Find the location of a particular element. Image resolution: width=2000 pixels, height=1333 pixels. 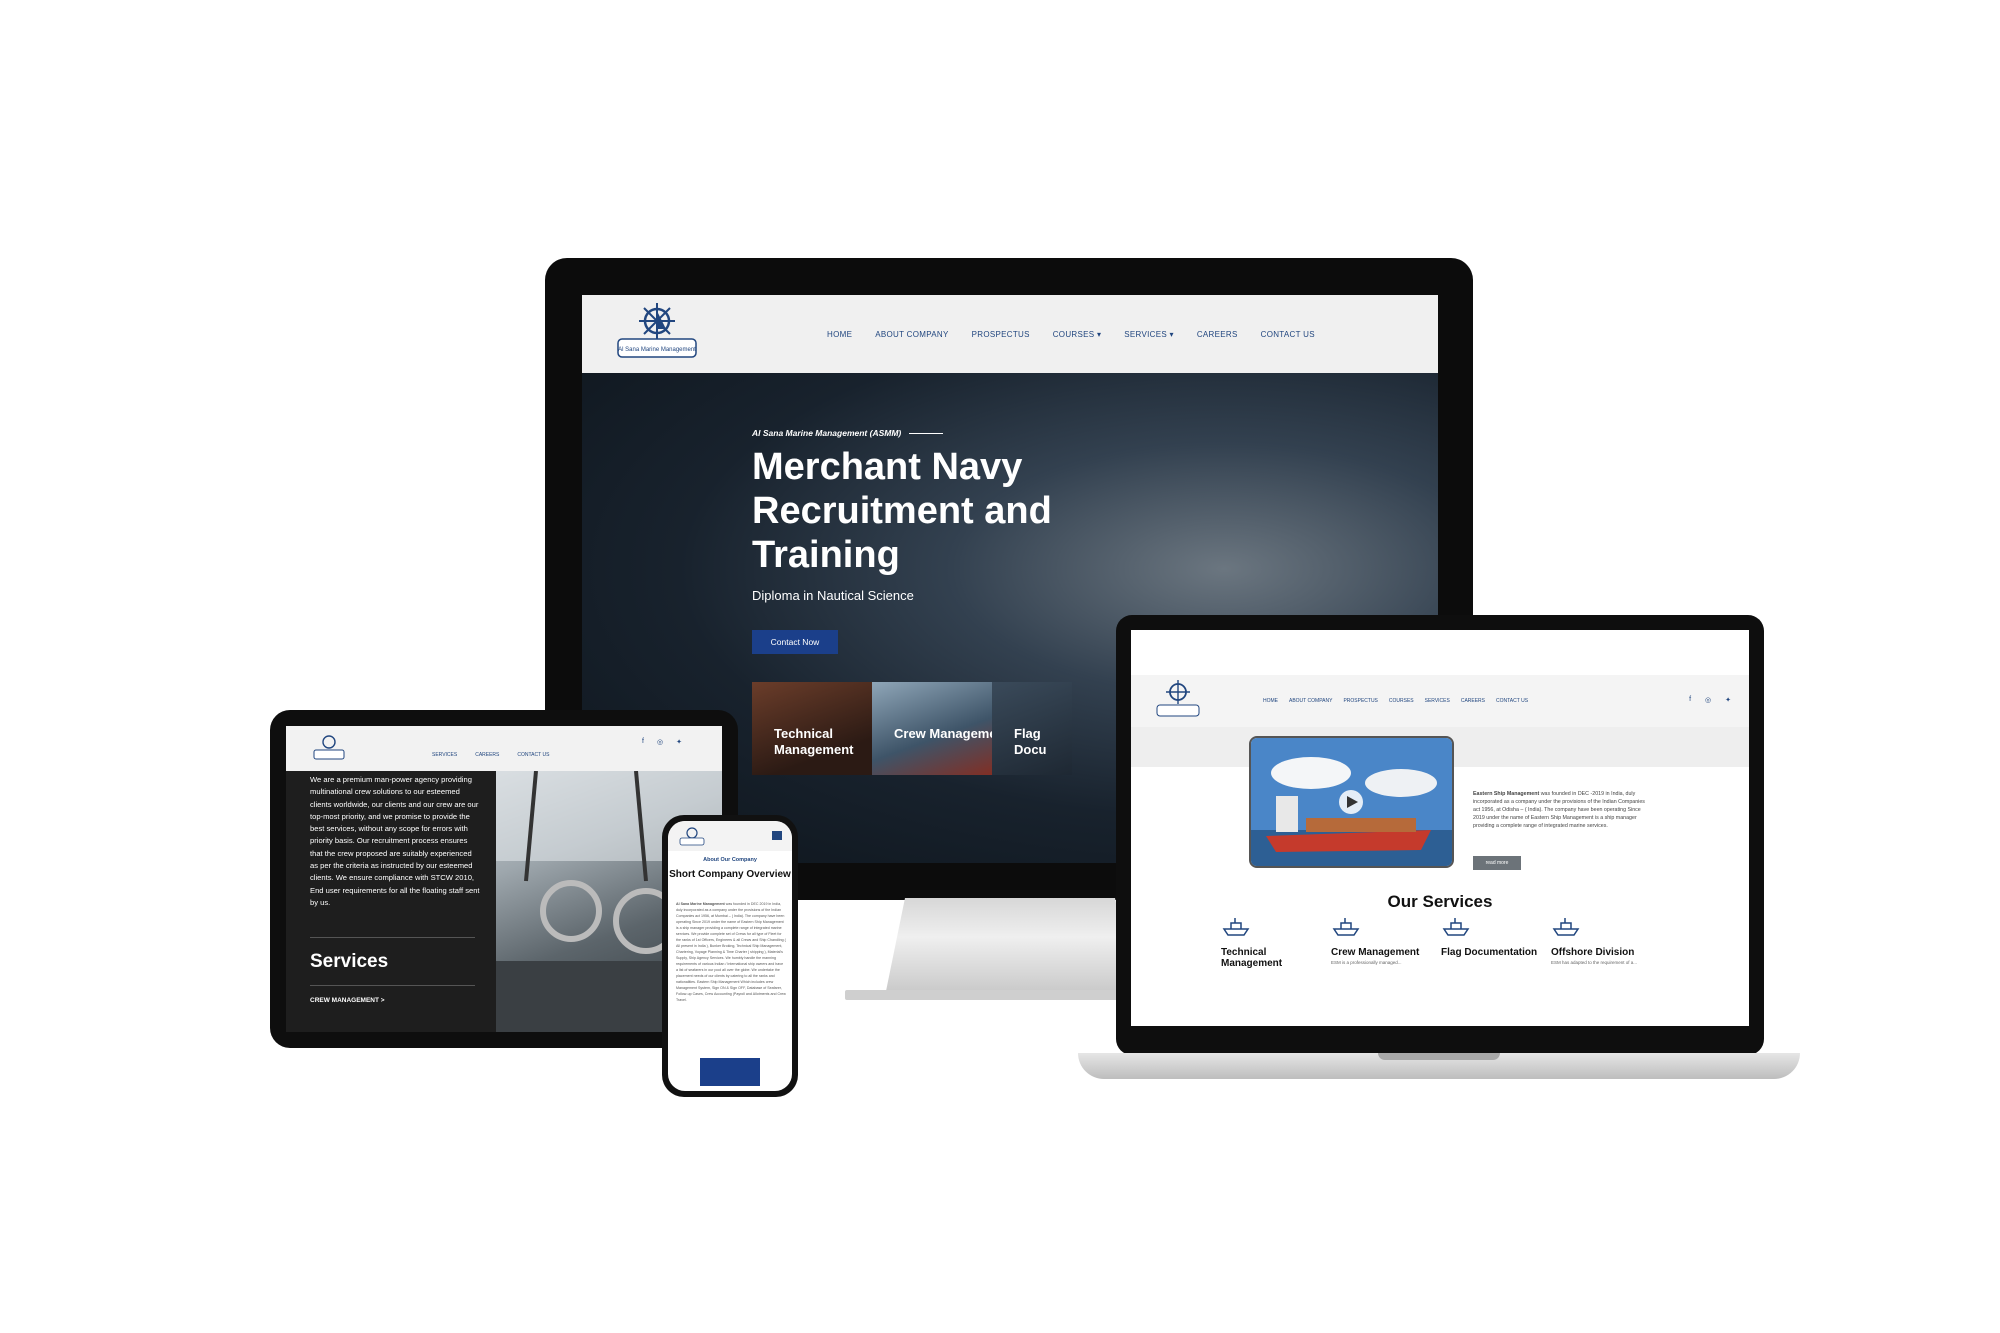

hero-tagline-text: Al Sana Marine Management (ASMM) is located at coordinates (827, 433).